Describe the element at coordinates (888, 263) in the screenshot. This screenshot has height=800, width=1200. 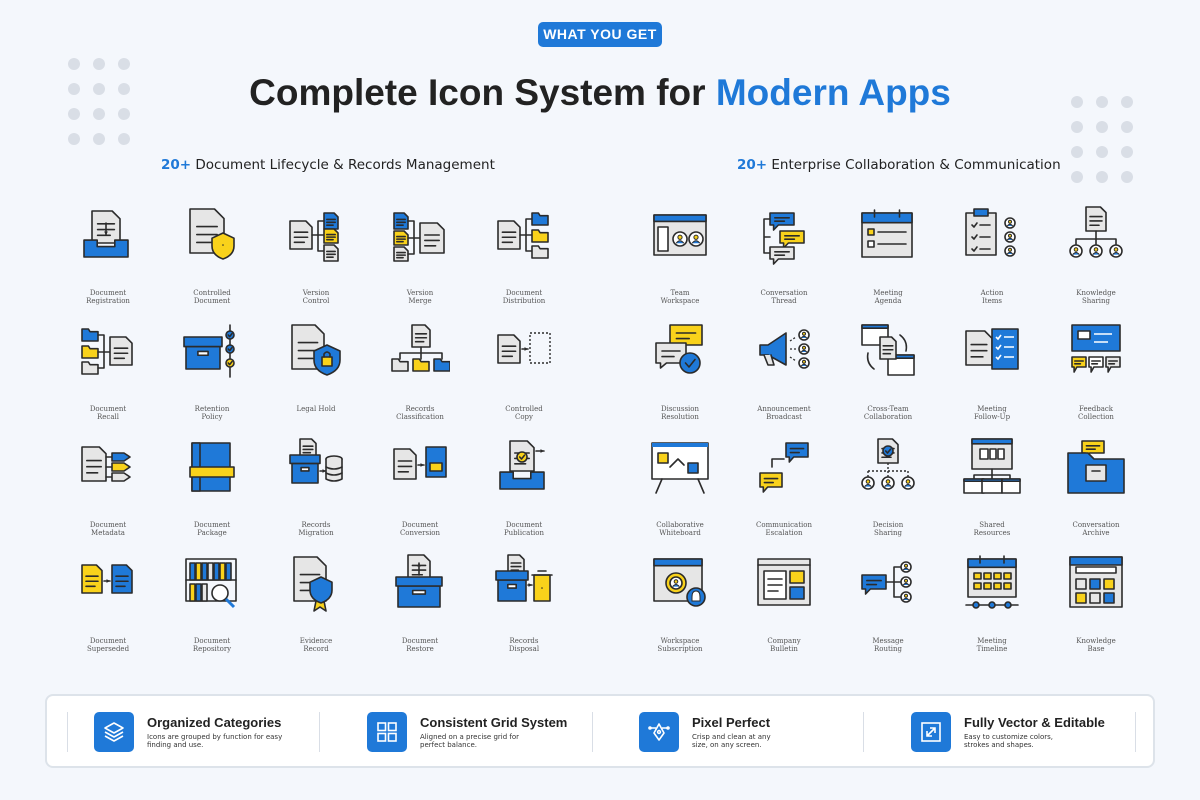
I see `collaboration-icon-card: Meeting Agenda` at that location.